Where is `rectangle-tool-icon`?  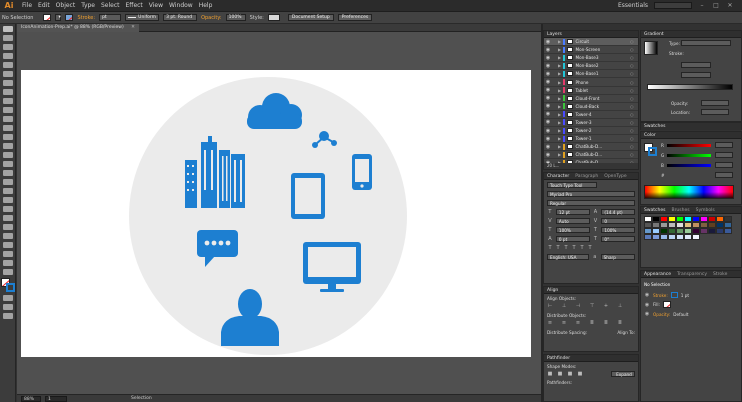 rectangle-tool-icon is located at coordinates (7, 92).